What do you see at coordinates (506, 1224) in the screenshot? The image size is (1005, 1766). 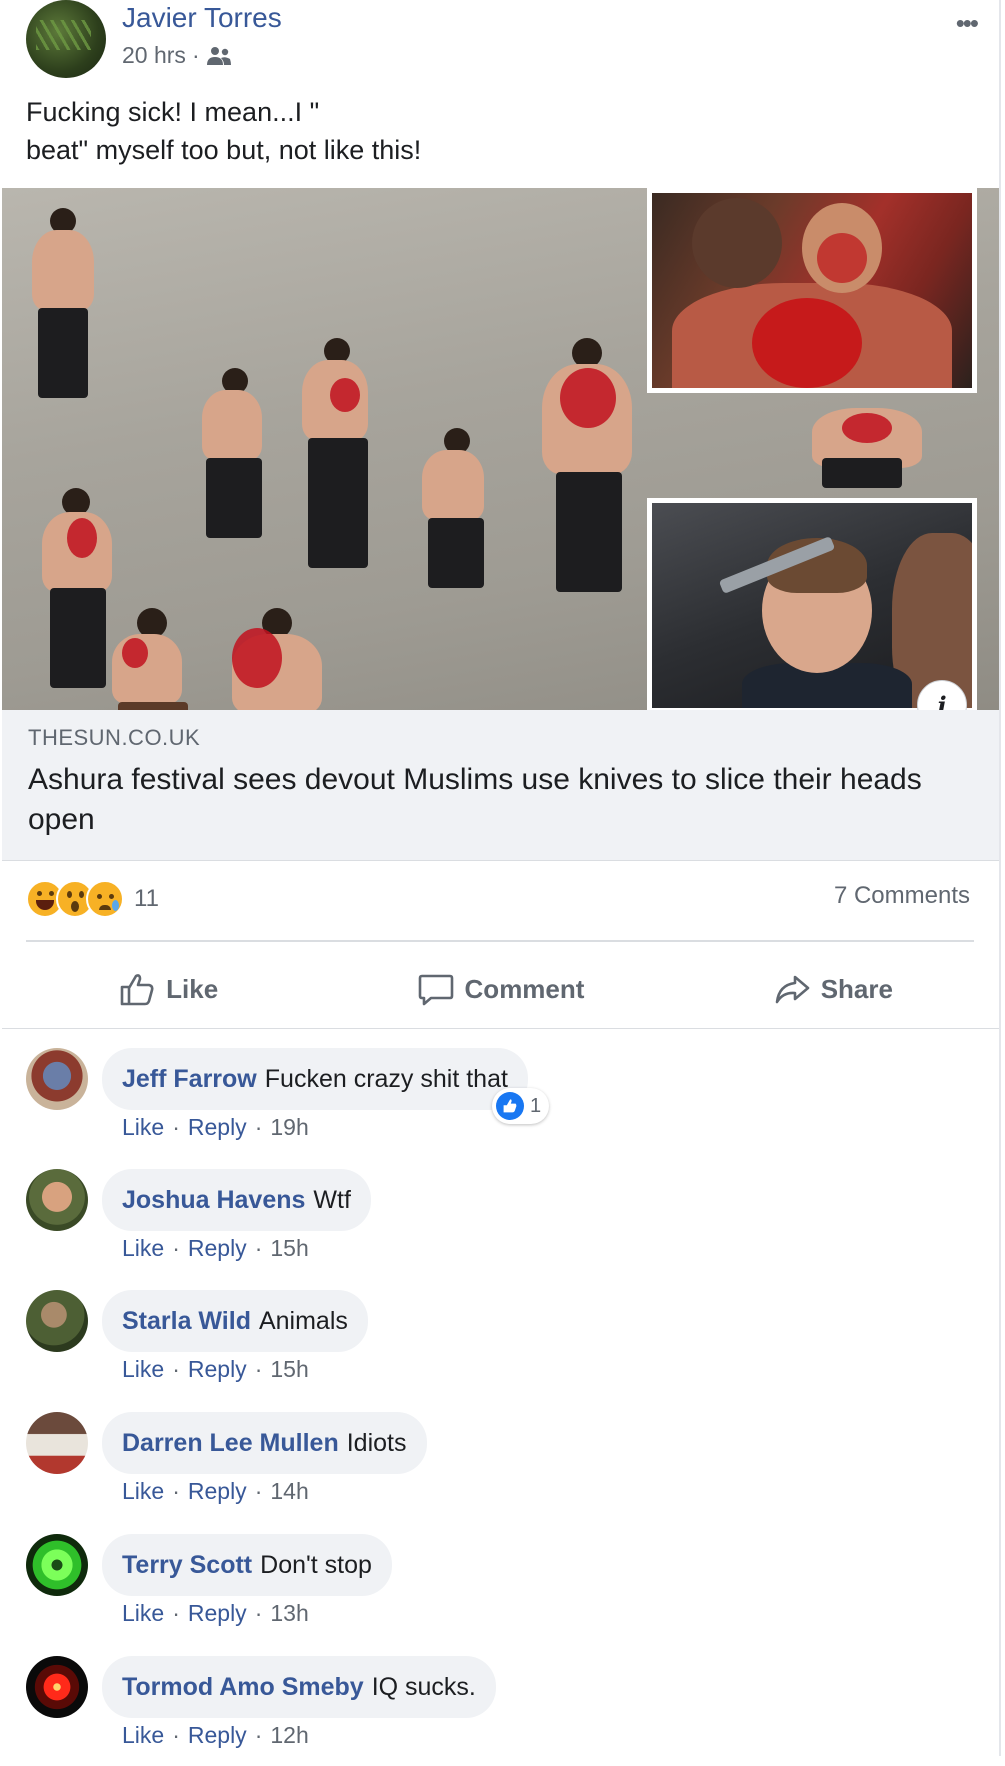 I see `comment-item: Joshua Havens Wtf Like · Reply · 15h` at bounding box center [506, 1224].